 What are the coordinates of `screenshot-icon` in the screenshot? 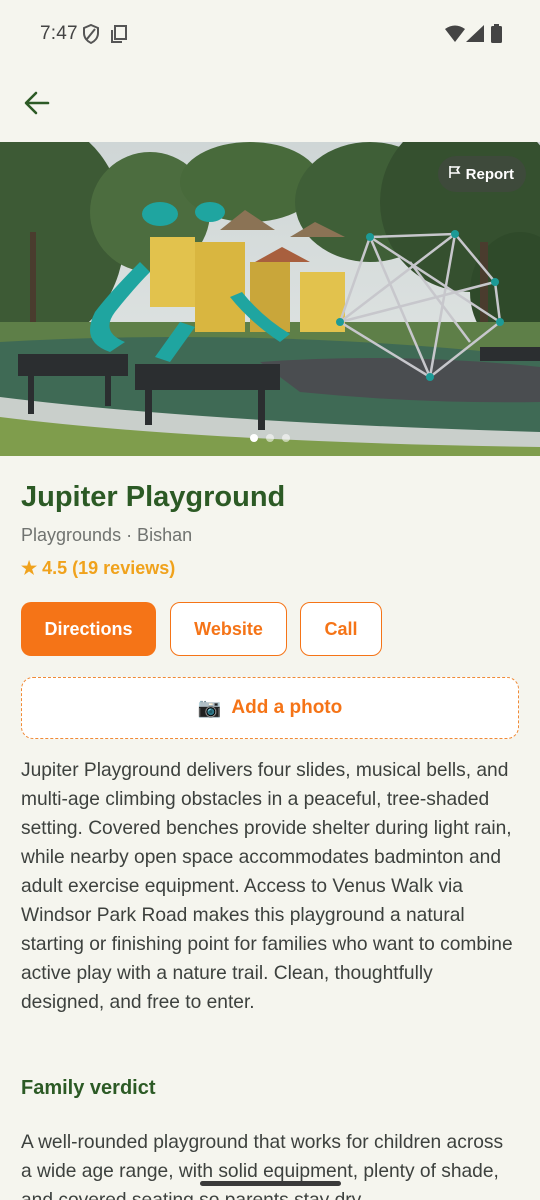 It's located at (119, 36).